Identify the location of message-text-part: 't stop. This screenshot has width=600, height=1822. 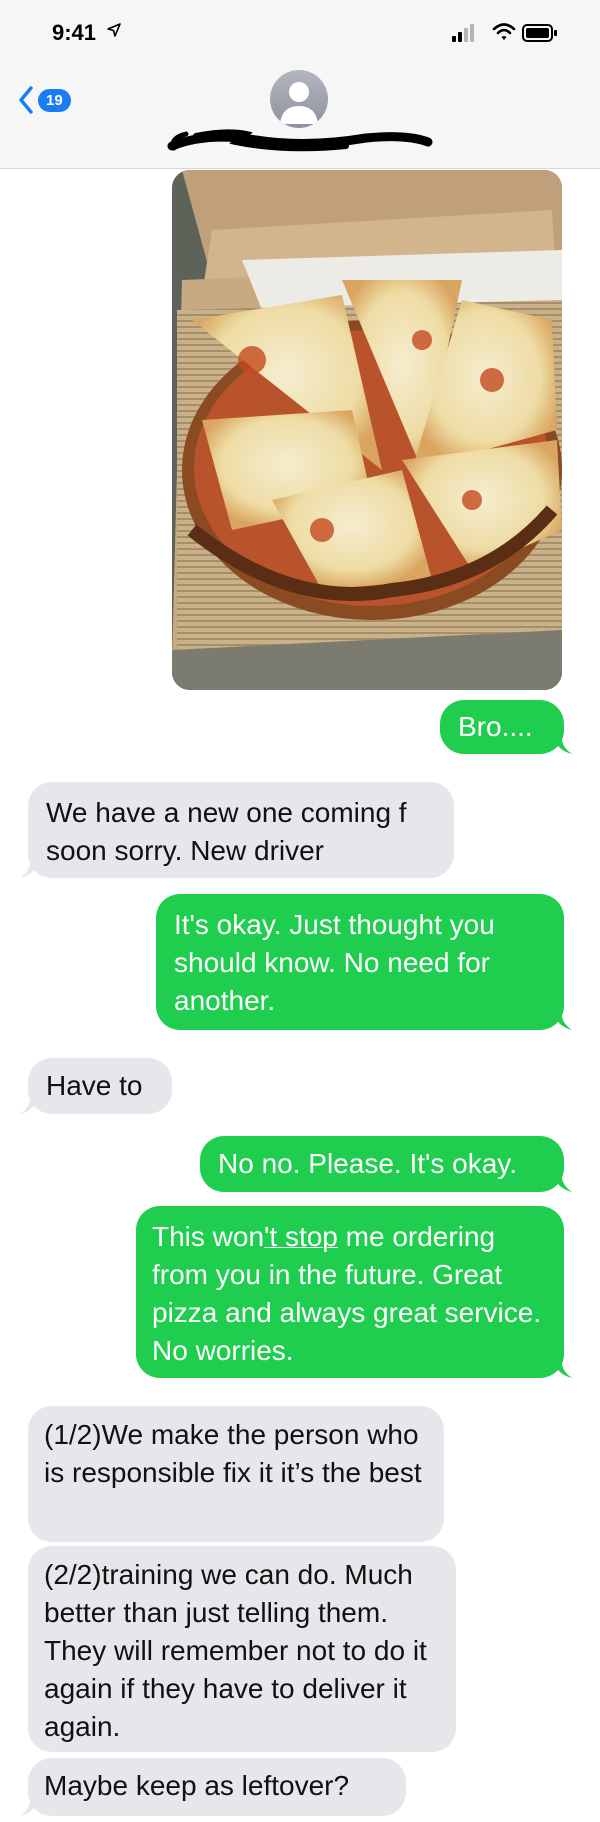
(301, 1236).